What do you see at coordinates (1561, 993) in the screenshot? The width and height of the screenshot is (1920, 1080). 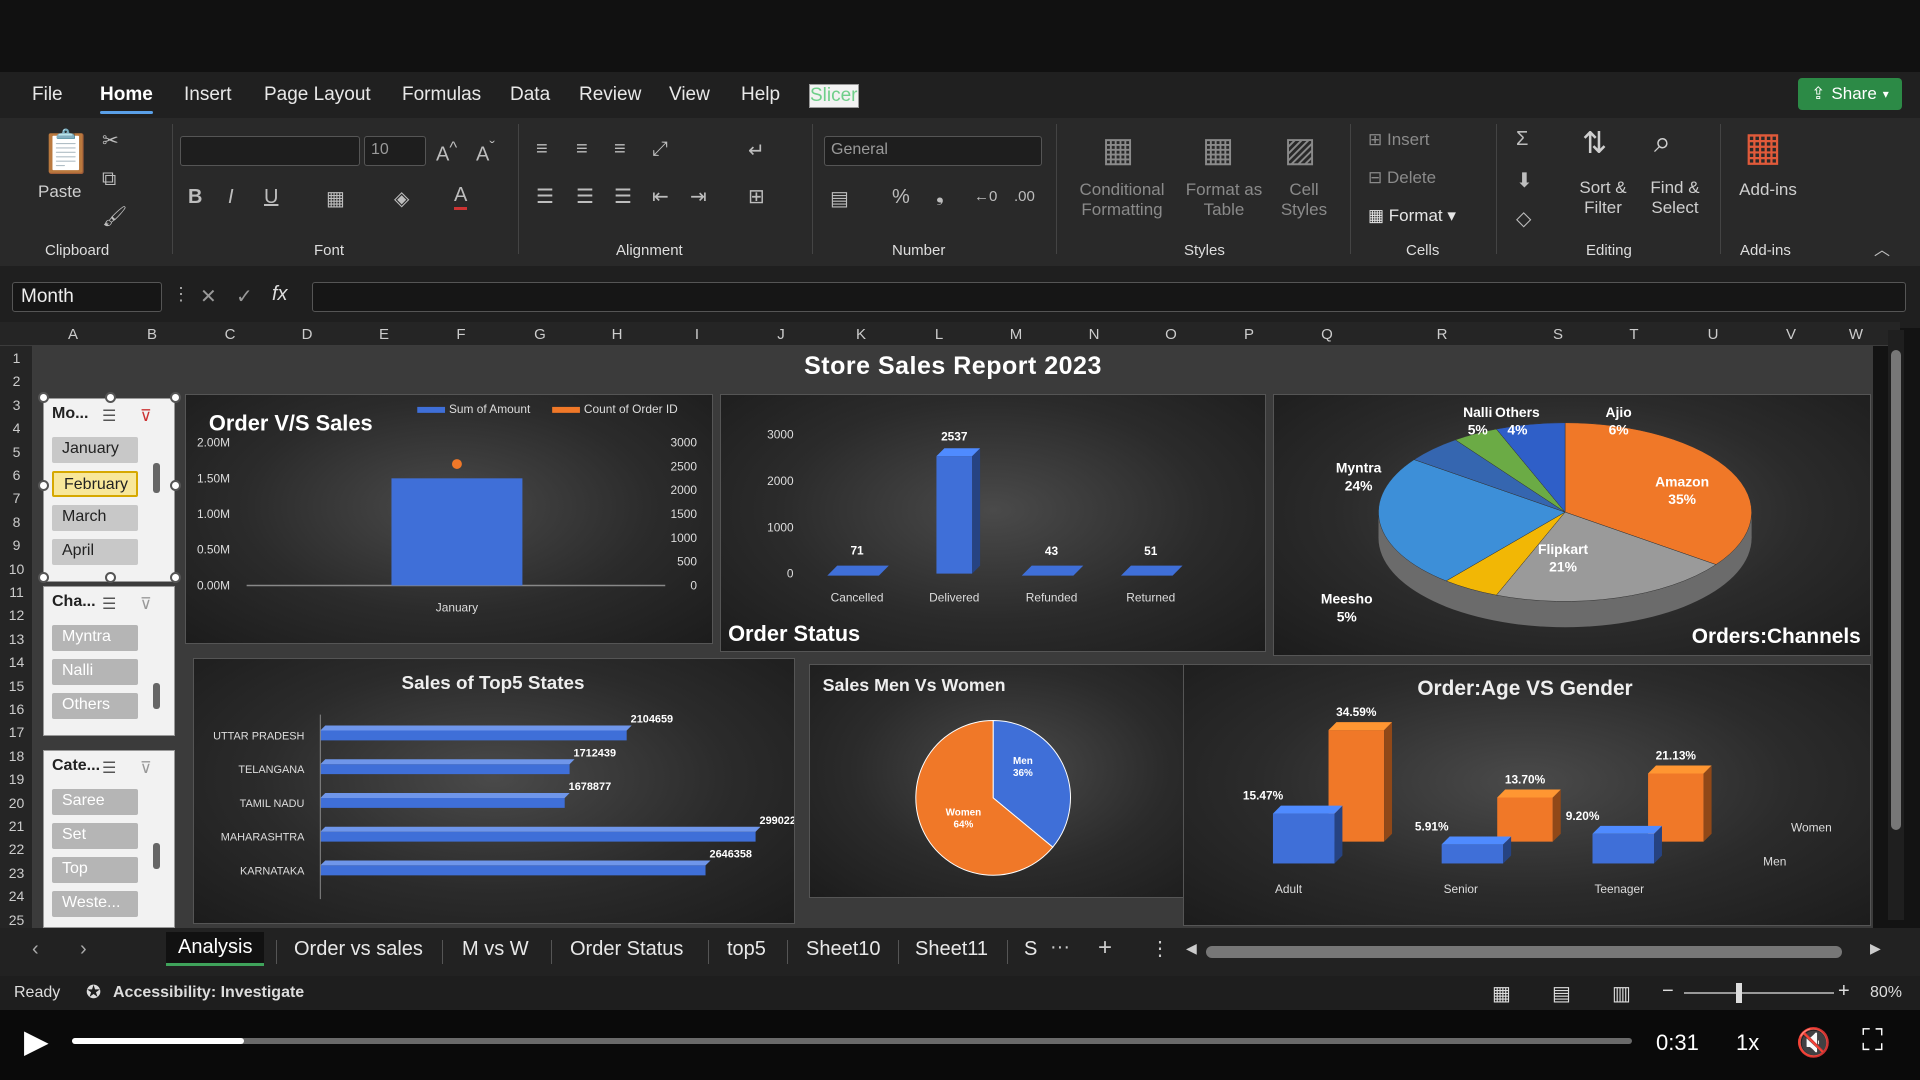 I see `page-layout-view-icon: ▤` at bounding box center [1561, 993].